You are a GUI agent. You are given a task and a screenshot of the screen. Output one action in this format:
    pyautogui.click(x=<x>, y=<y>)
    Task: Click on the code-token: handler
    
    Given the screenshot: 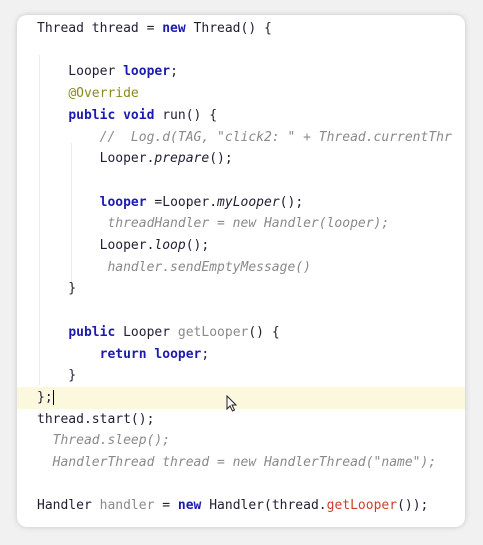 What is the action you would take?
    pyautogui.click(x=127, y=506)
    